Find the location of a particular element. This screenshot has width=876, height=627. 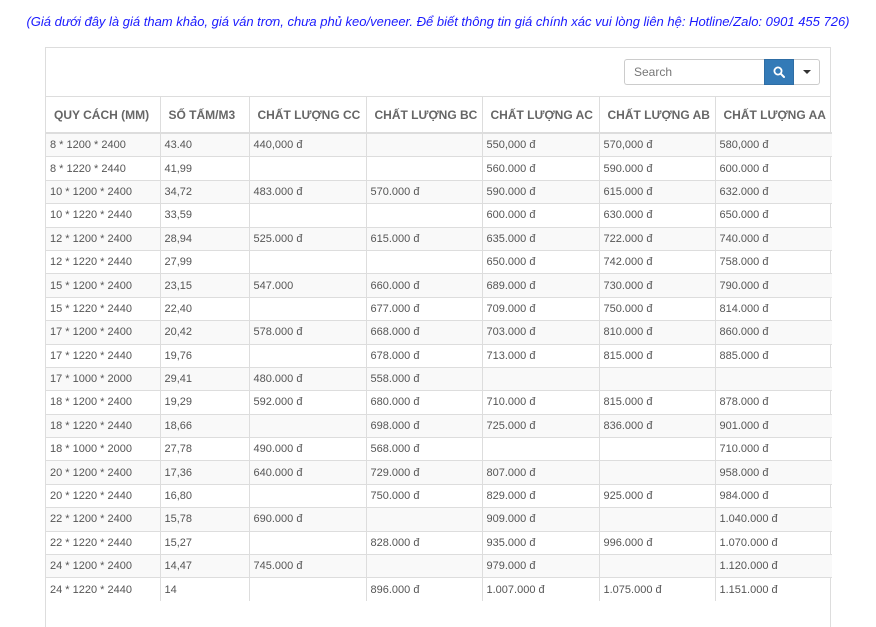

table-cell: 558.000 đ is located at coordinates (424, 378).